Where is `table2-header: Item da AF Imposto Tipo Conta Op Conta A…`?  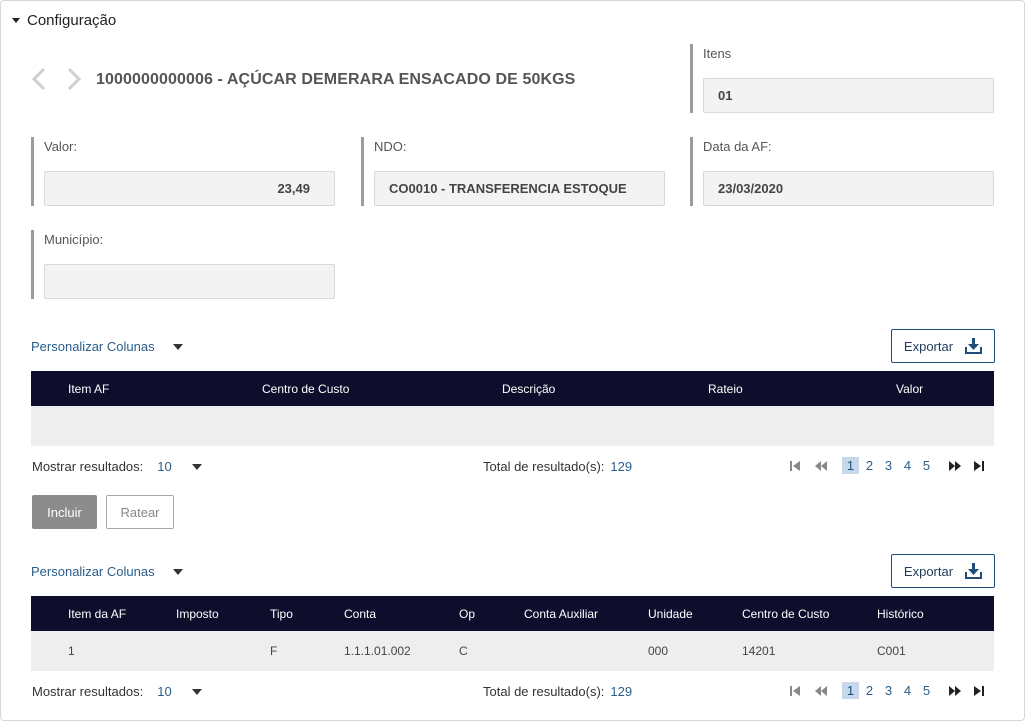 table2-header: Item da AF Imposto Tipo Conta Op Conta A… is located at coordinates (512, 613).